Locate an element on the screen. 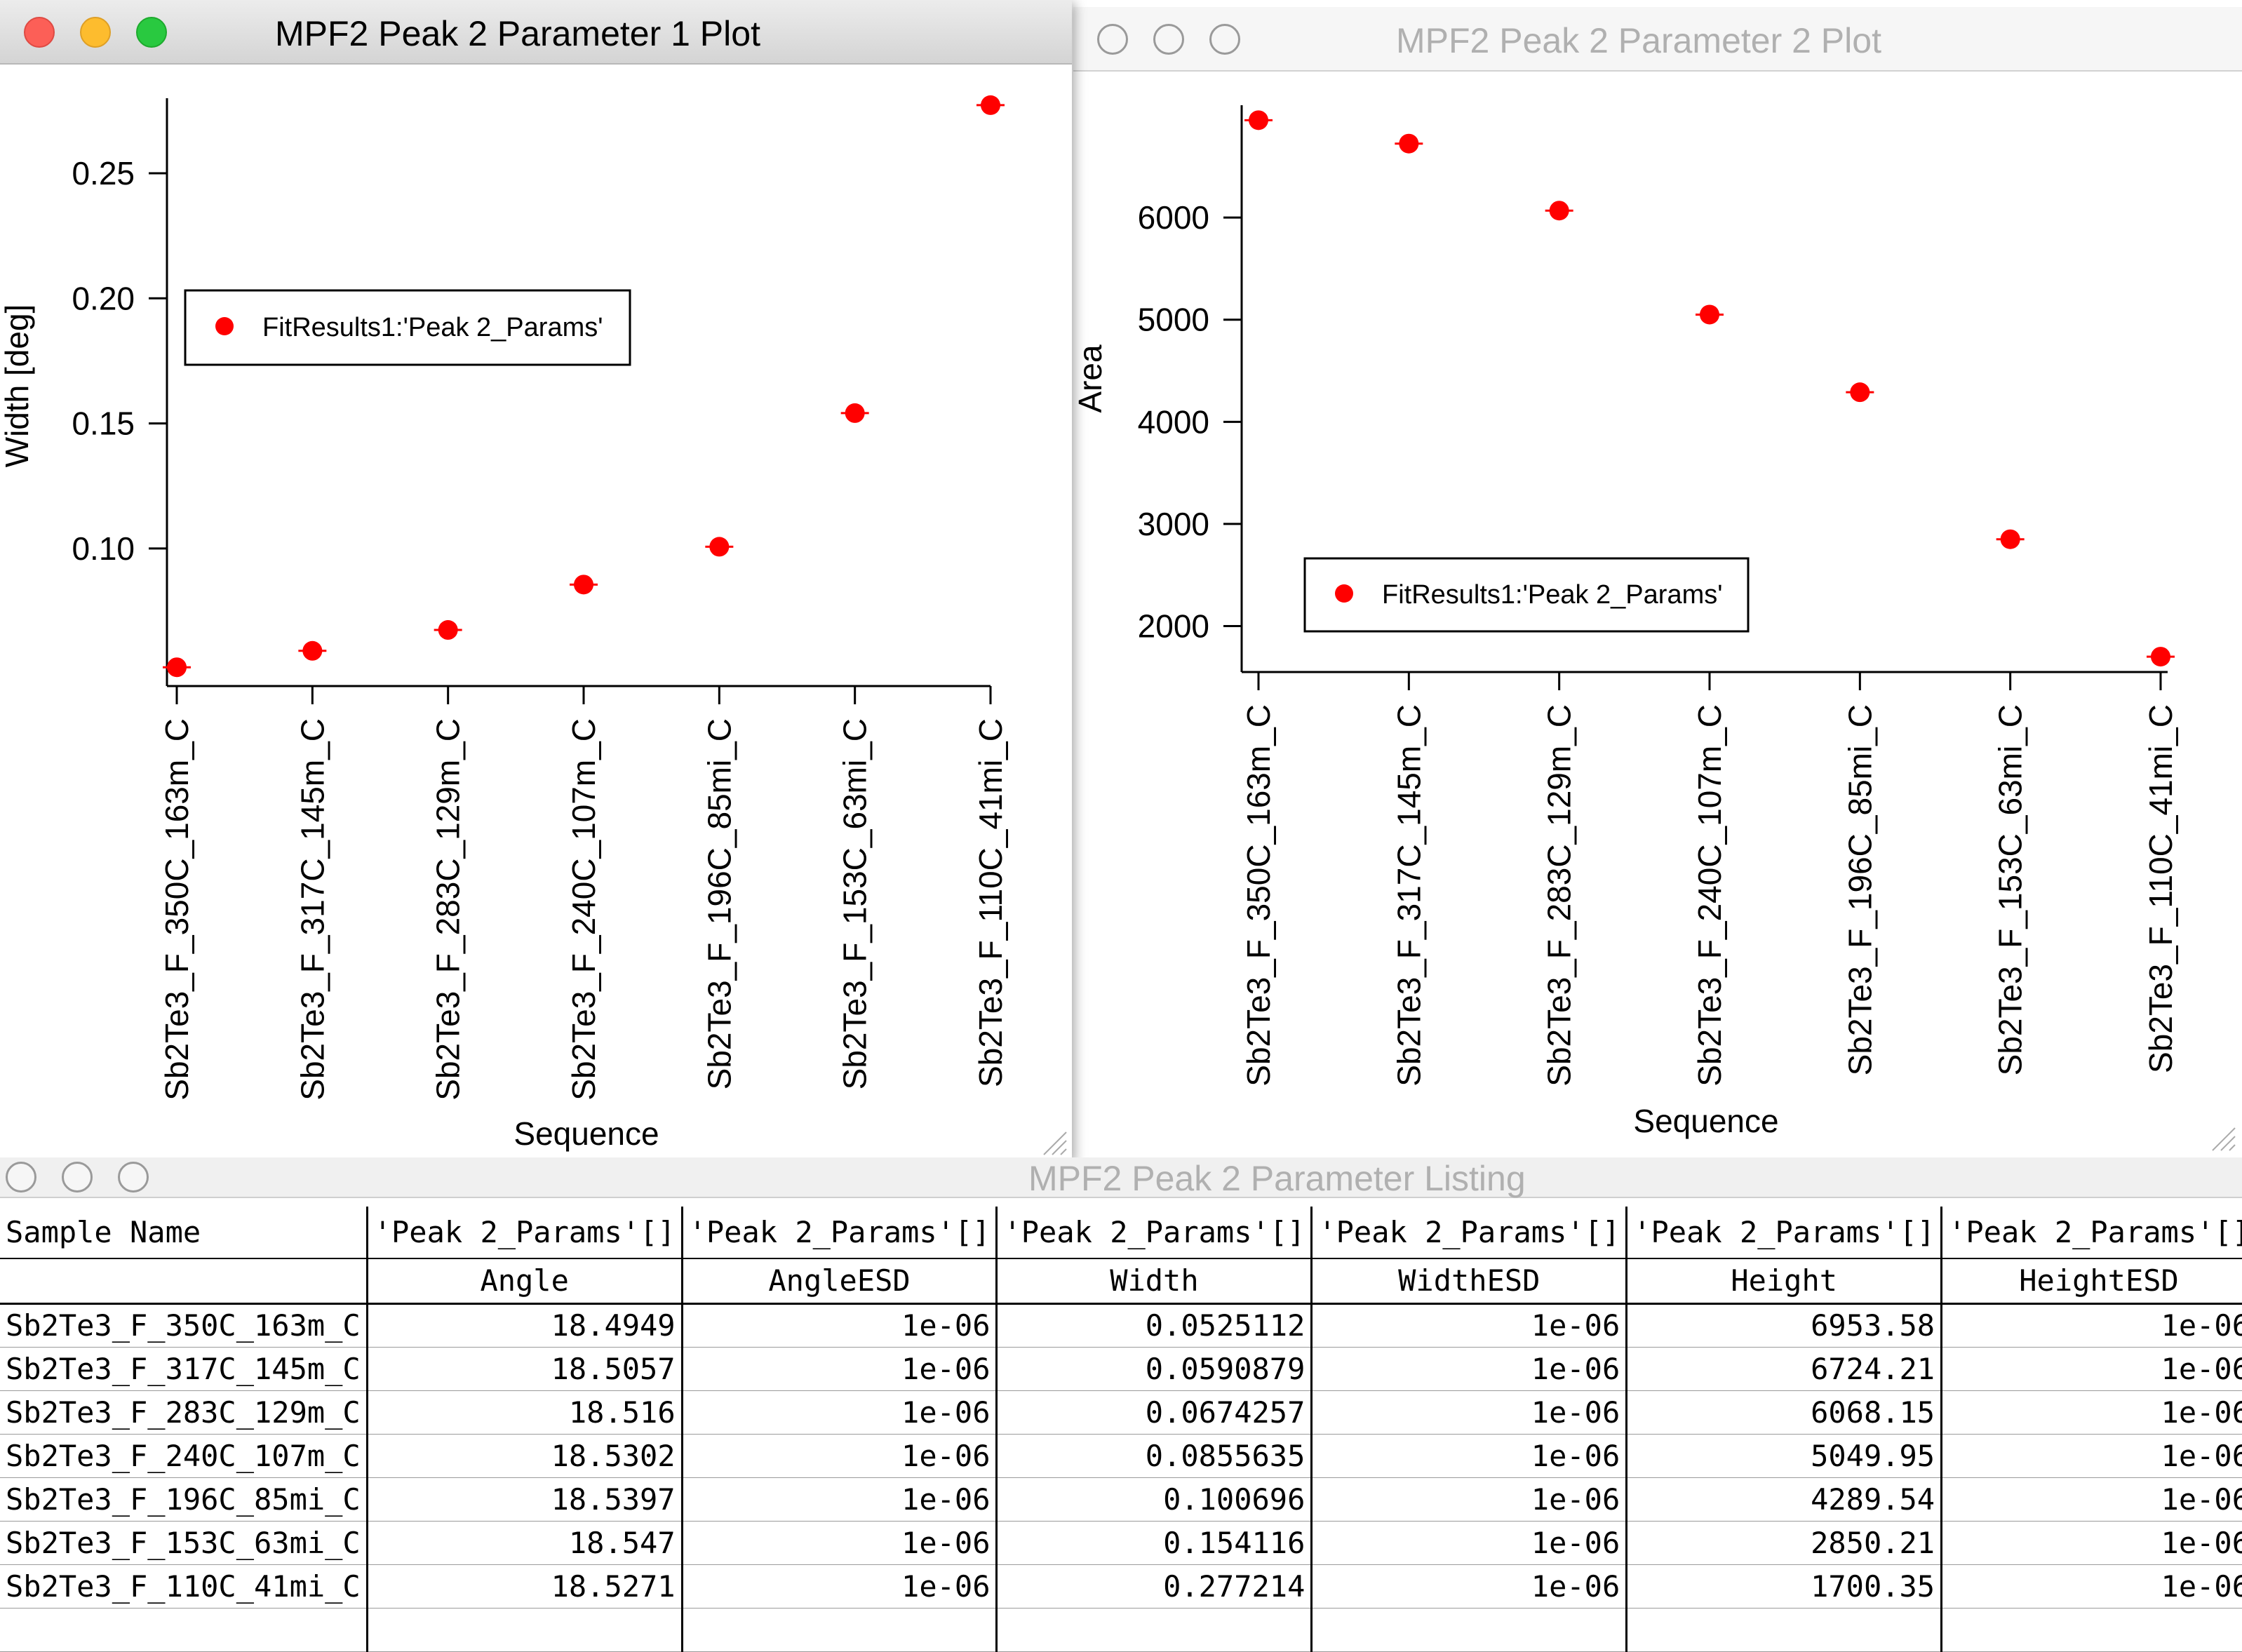 The height and width of the screenshot is (1652, 2242). table-cell: Sb2Te3_F_350C_163m_C is located at coordinates (184, 1325).